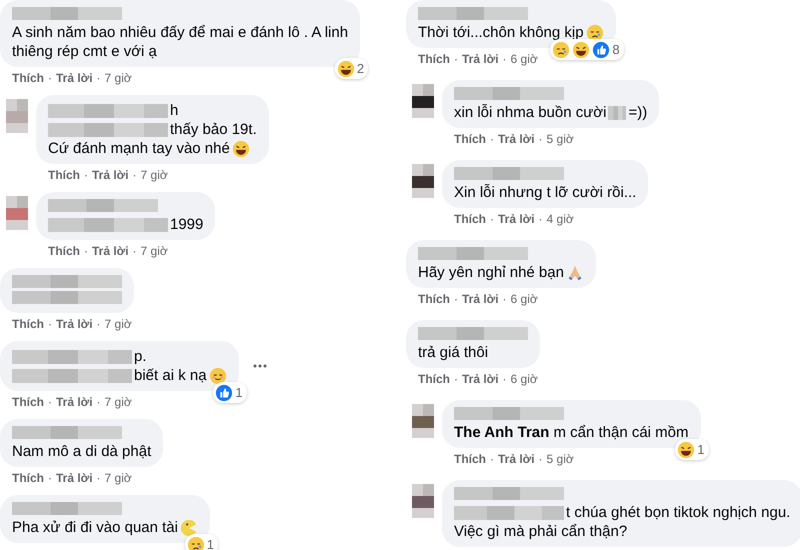 The height and width of the screenshot is (550, 800). Describe the element at coordinates (571, 432) in the screenshot. I see `comment-text: The Anh Tran m cẩn thận cái mồm` at that location.